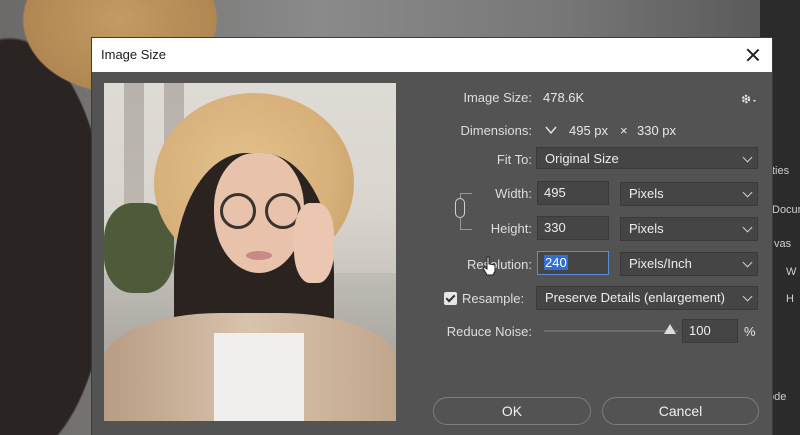 The height and width of the screenshot is (435, 800). What do you see at coordinates (460, 223) in the screenshot?
I see `link-bracket-line-bottom` at bounding box center [460, 223].